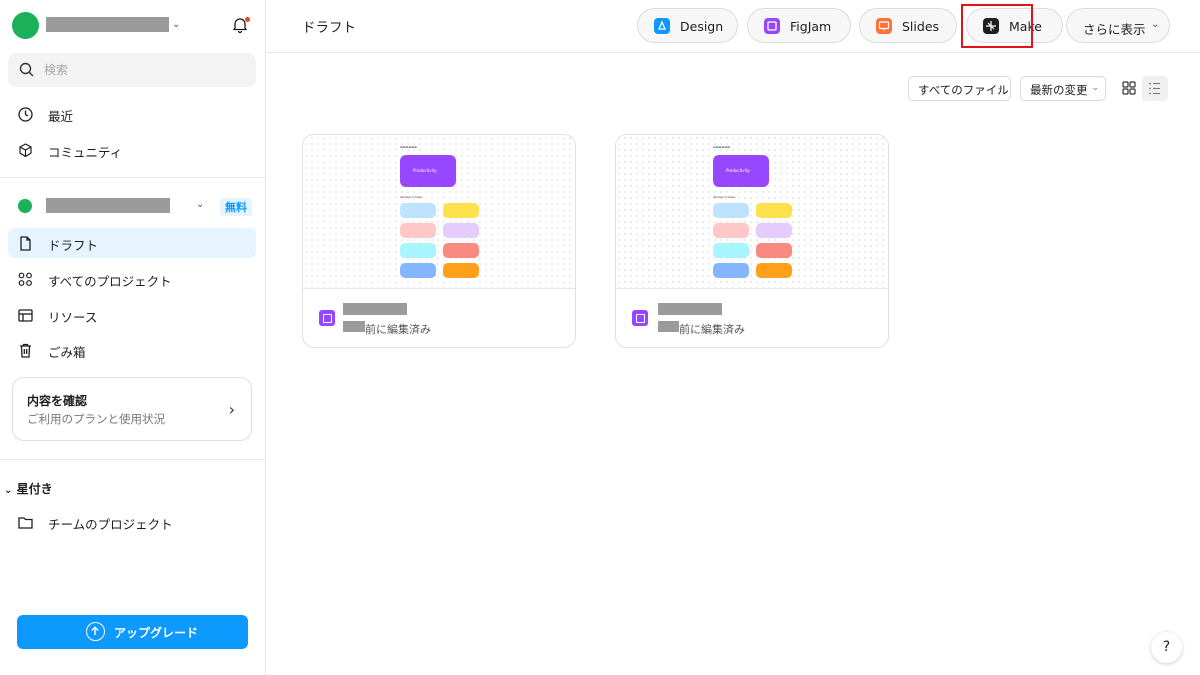  I want to click on more-options-button: さらに表示 ⌄, so click(1118, 25).